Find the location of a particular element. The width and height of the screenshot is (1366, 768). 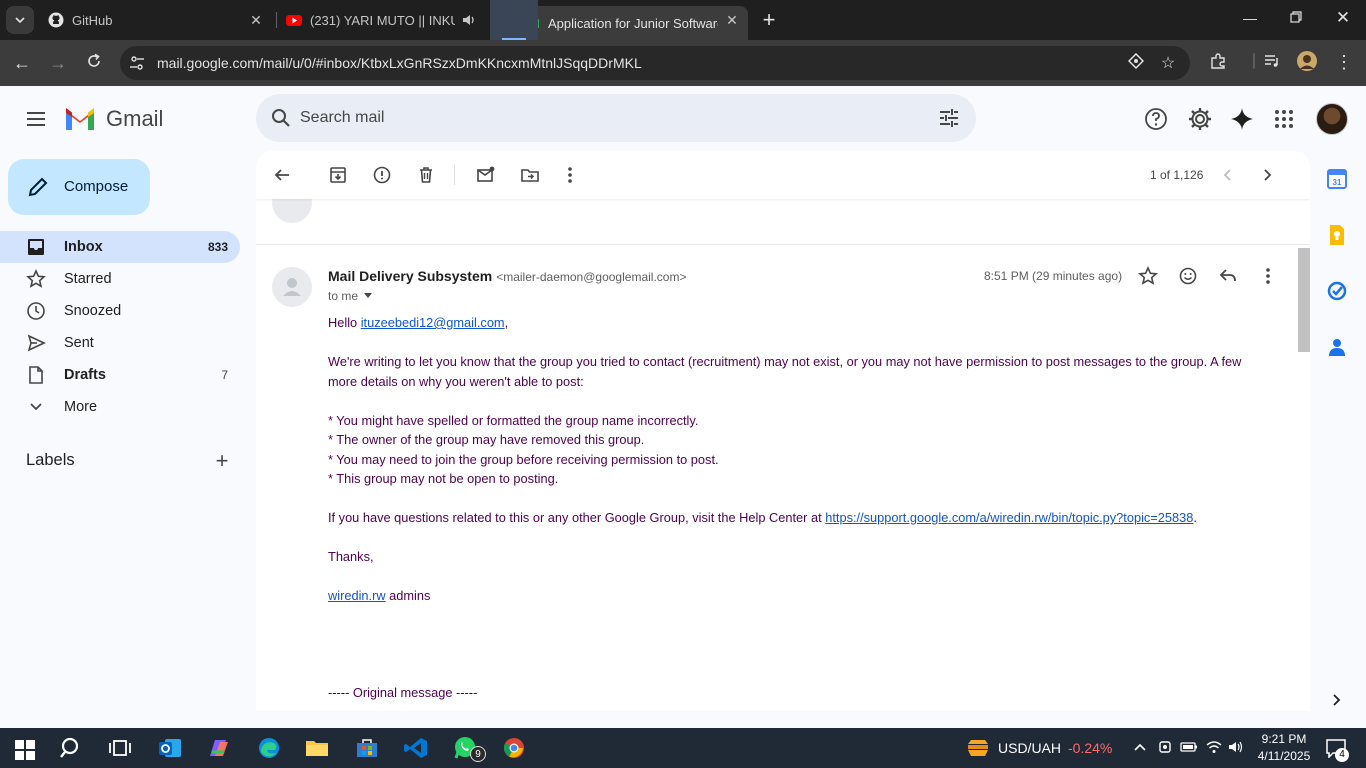

recipient-email-link: ituzeebedi12@gmail.com is located at coordinates (433, 322).